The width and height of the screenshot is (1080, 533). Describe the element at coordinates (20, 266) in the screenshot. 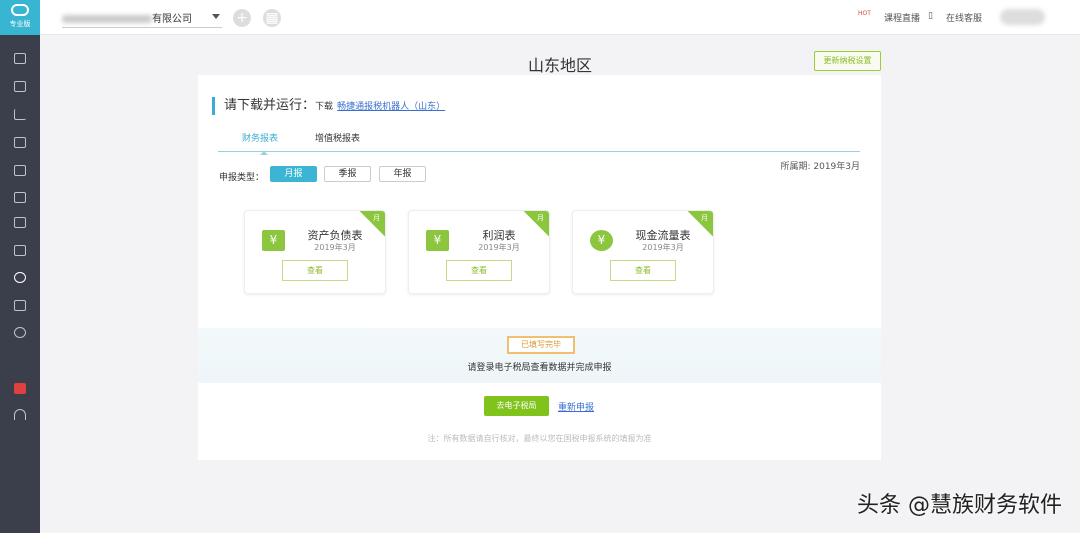

I see `sidebar: 专业版` at that location.